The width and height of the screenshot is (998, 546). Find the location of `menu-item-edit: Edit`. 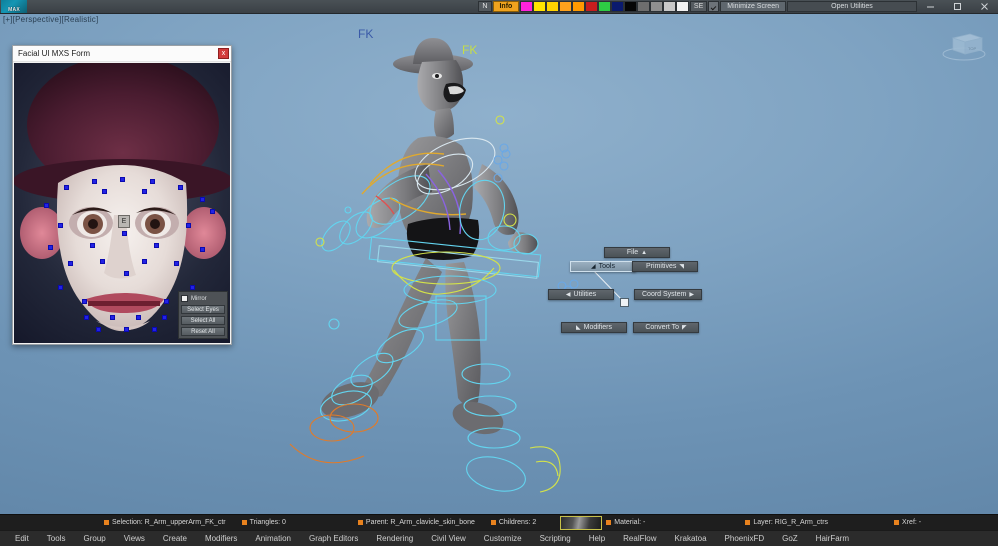

menu-item-edit: Edit is located at coordinates (22, 538).